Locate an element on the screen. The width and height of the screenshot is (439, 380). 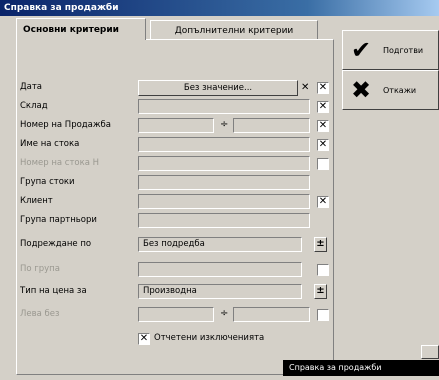
subtotal-field is located at coordinates (220, 269).